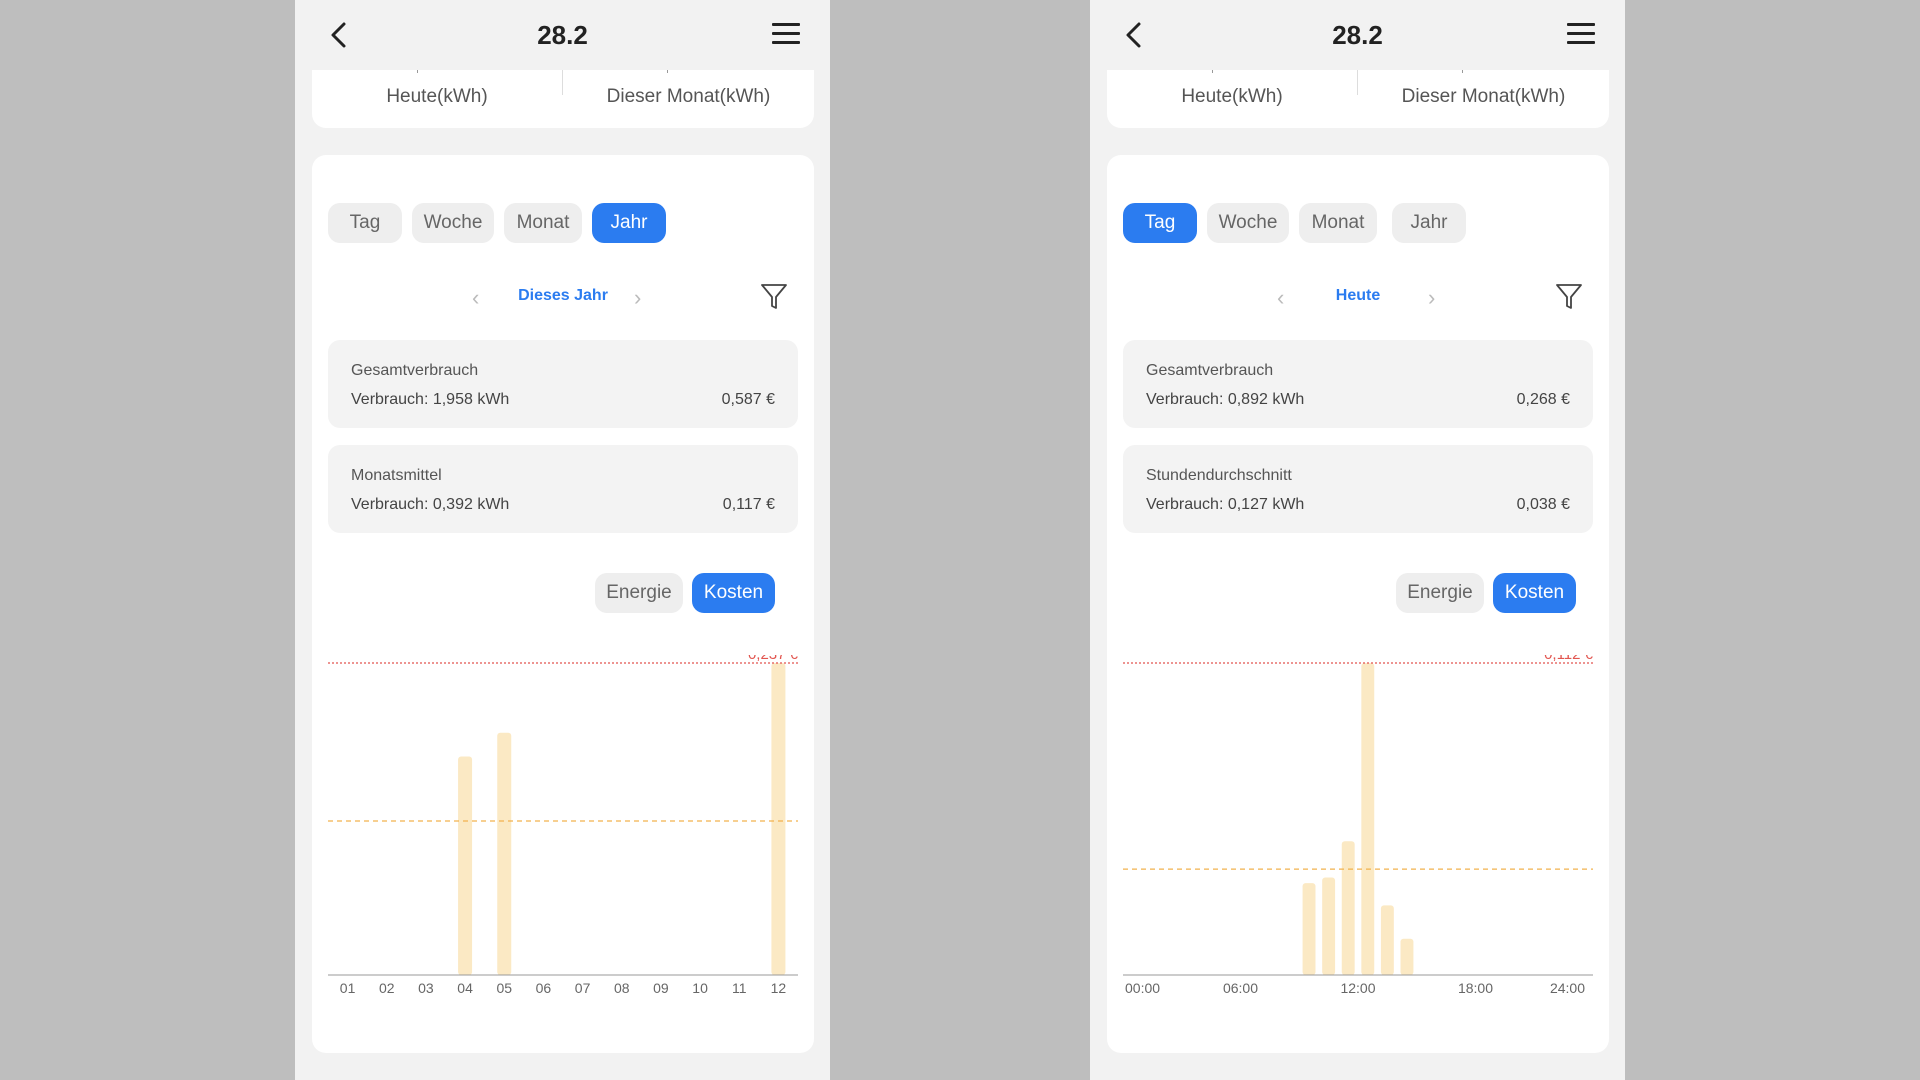 The width and height of the screenshot is (1920, 1080). I want to click on stat-cost: 0,038 €, so click(1543, 504).